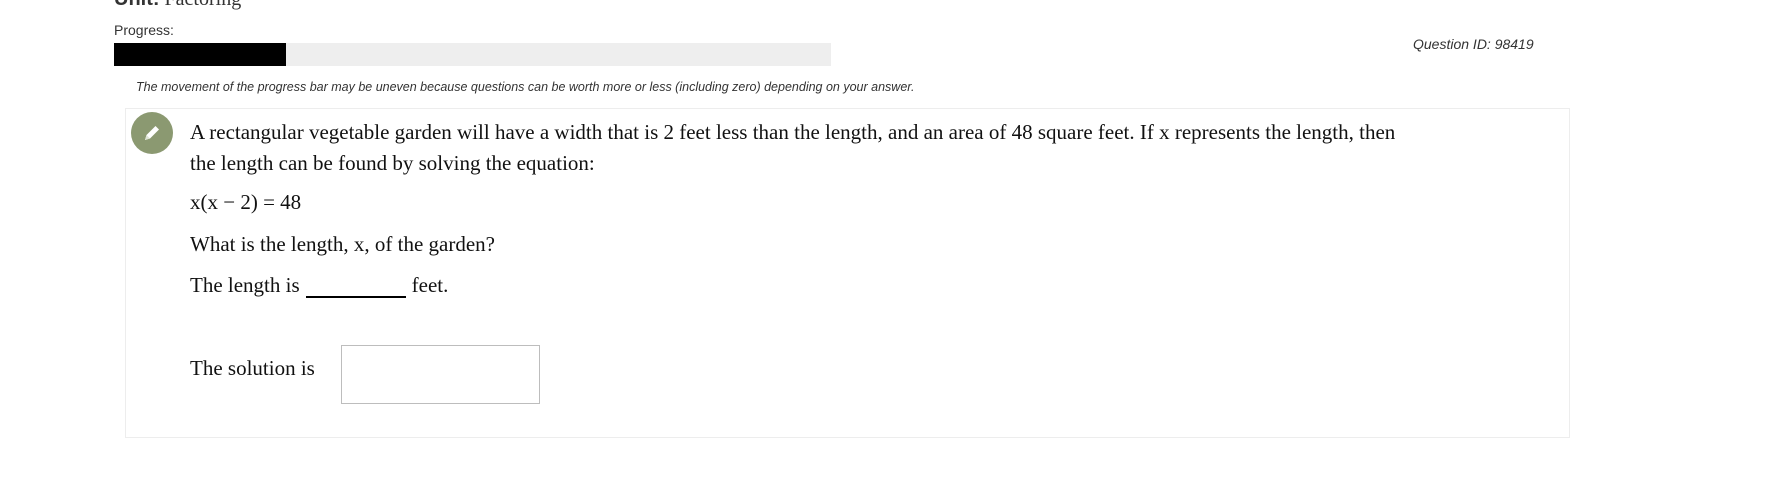 Image resolution: width=1777 pixels, height=485 pixels. I want to click on progress-bar, so click(472, 54).